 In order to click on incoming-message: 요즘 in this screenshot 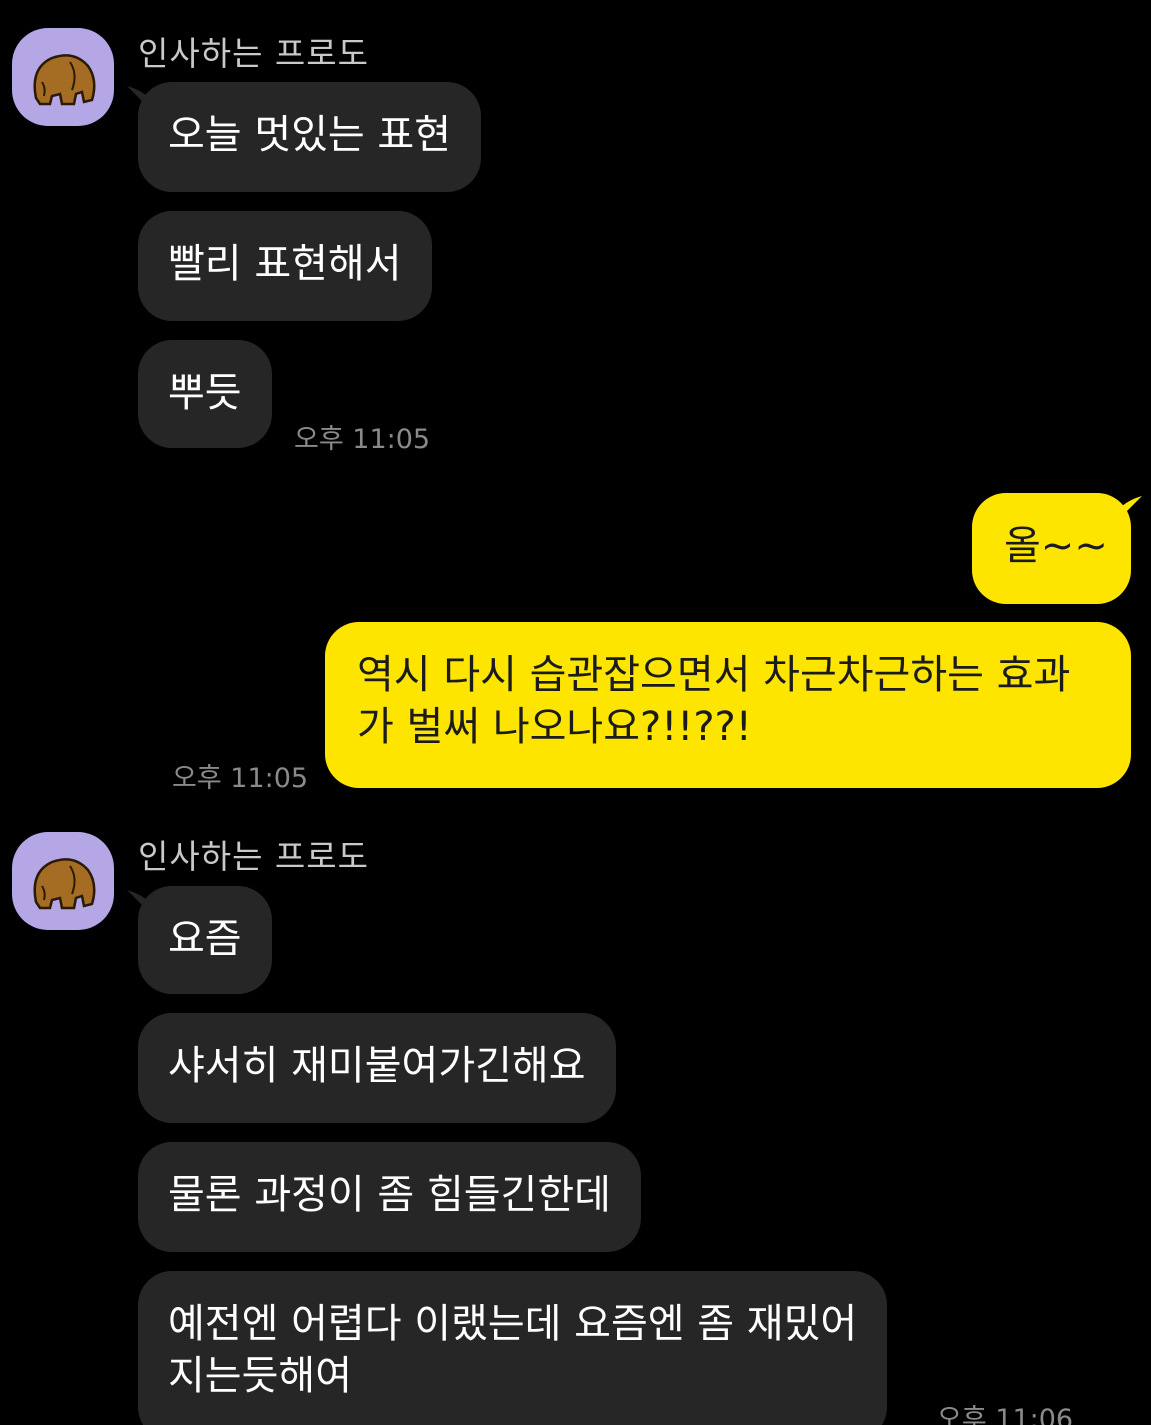, I will do `click(205, 940)`.